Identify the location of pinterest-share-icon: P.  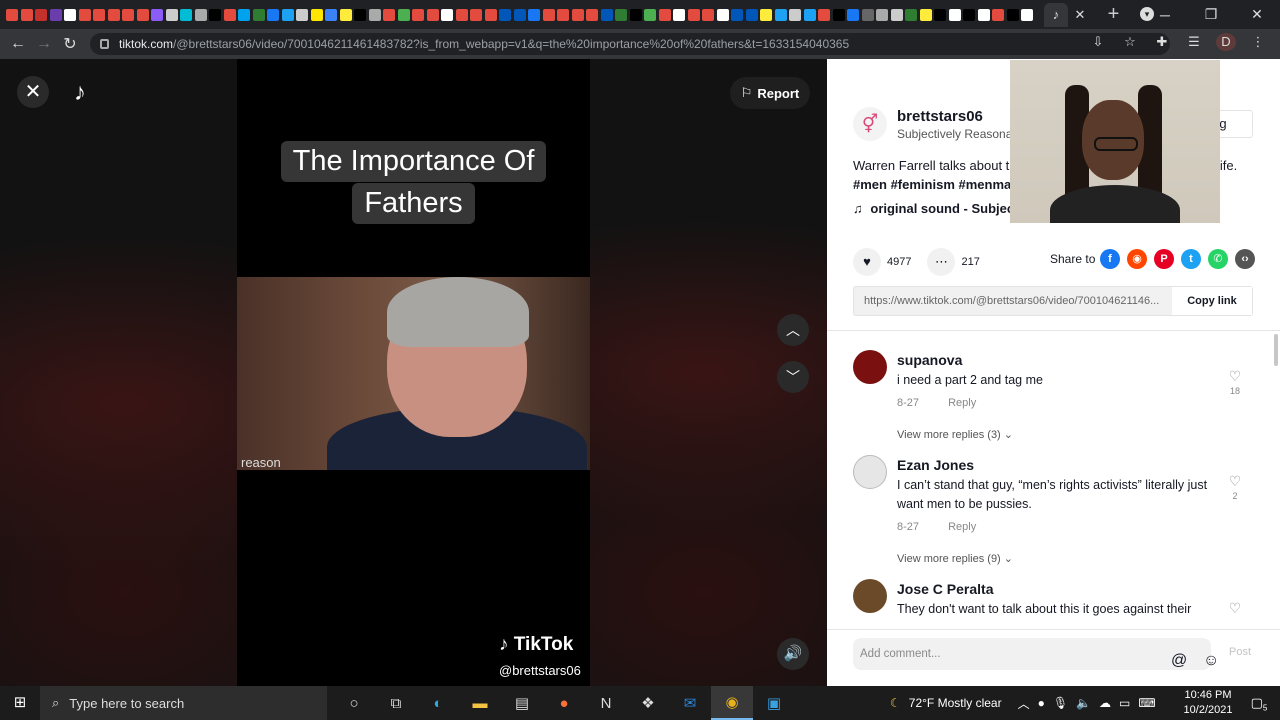
(1164, 259).